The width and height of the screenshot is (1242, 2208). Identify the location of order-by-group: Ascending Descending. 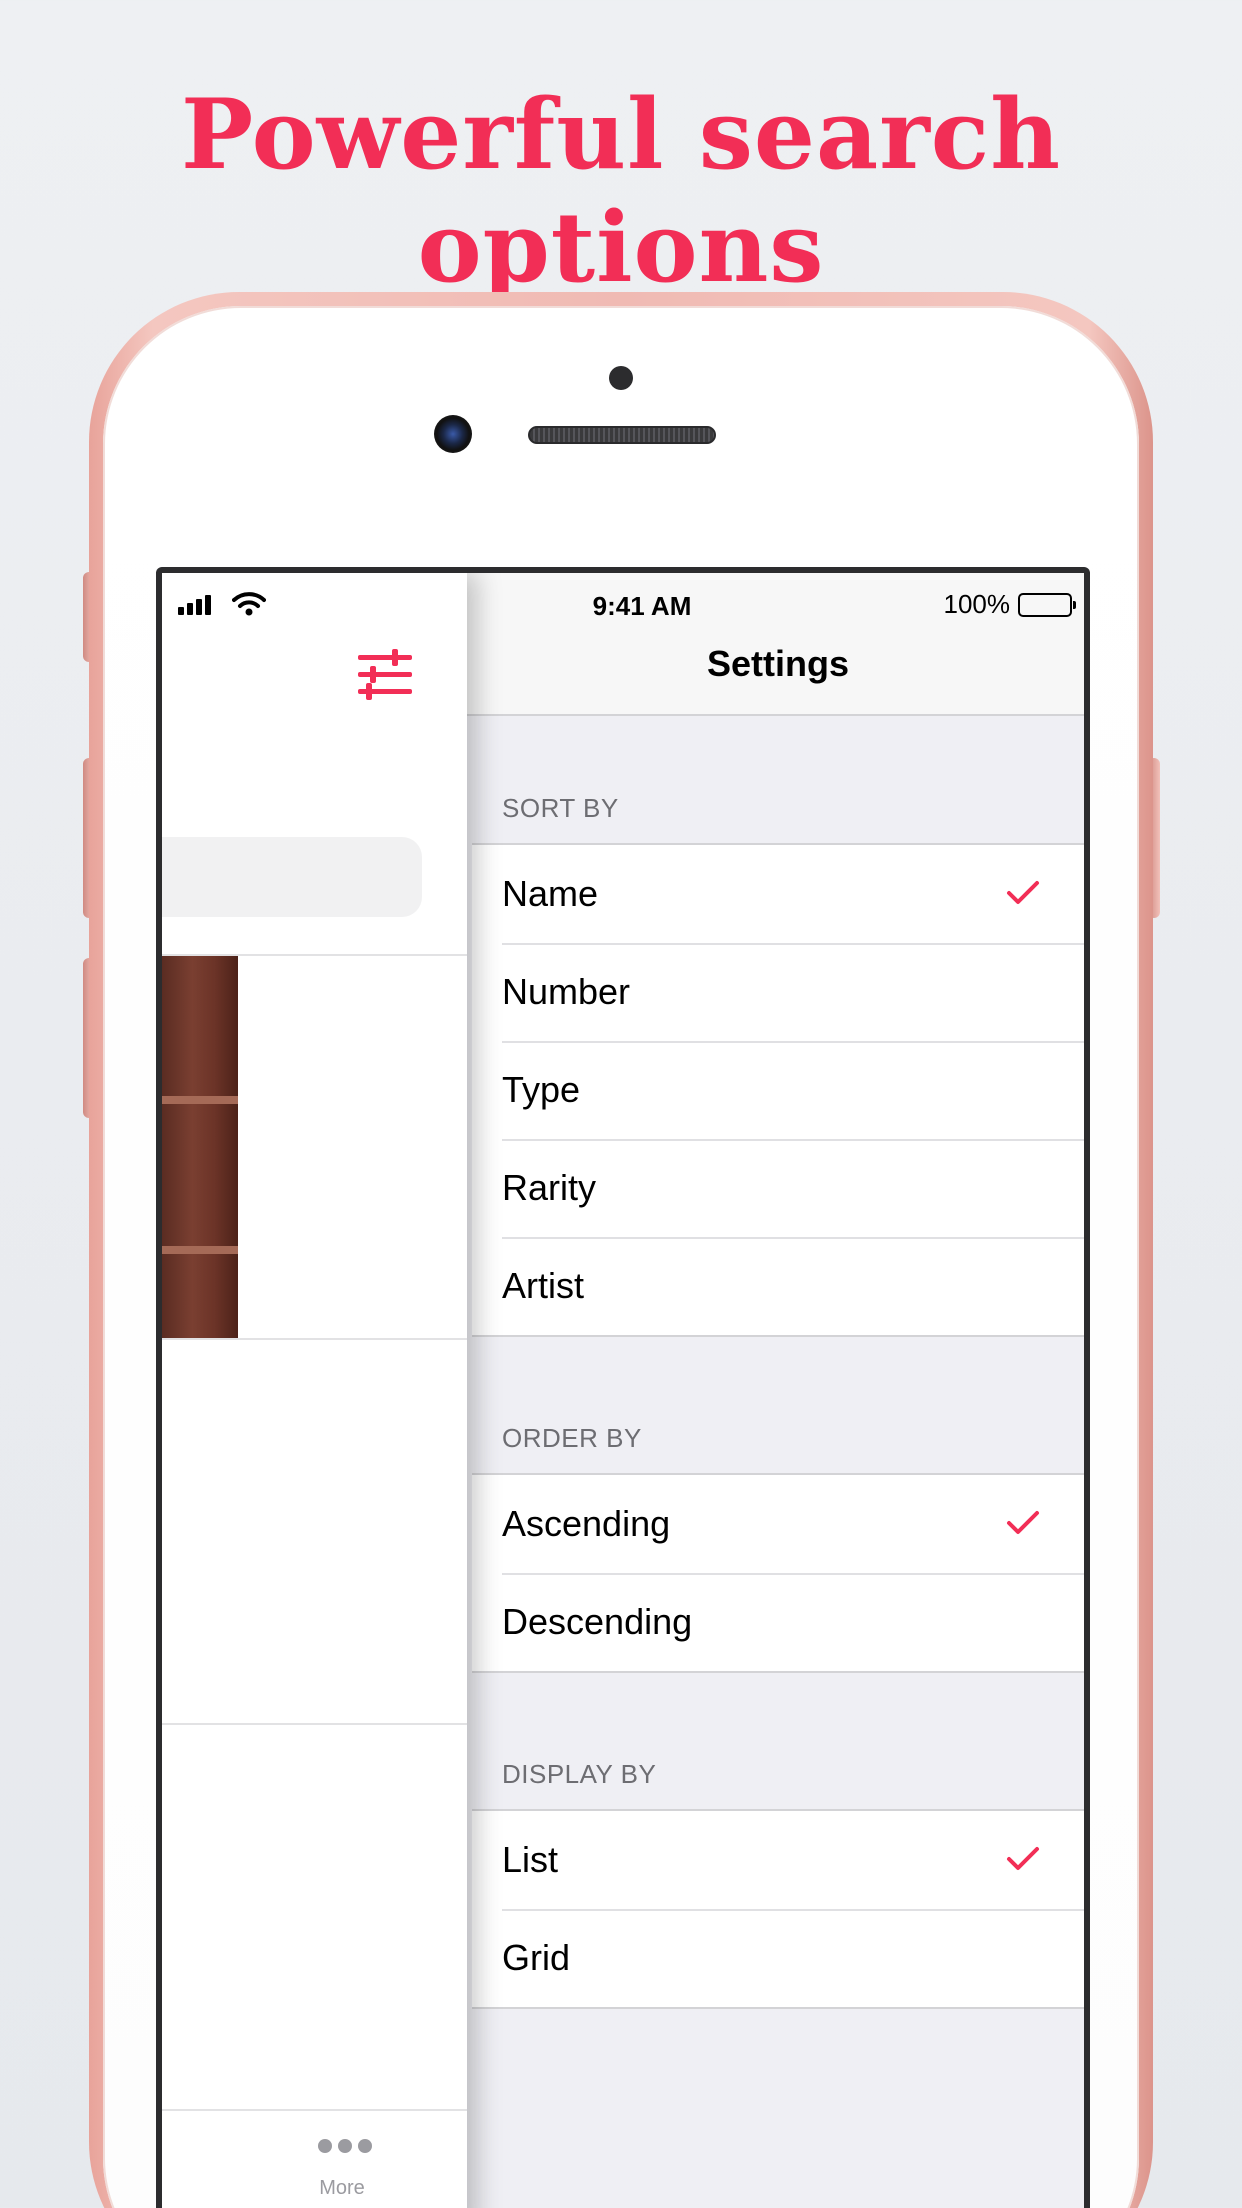
(778, 1573).